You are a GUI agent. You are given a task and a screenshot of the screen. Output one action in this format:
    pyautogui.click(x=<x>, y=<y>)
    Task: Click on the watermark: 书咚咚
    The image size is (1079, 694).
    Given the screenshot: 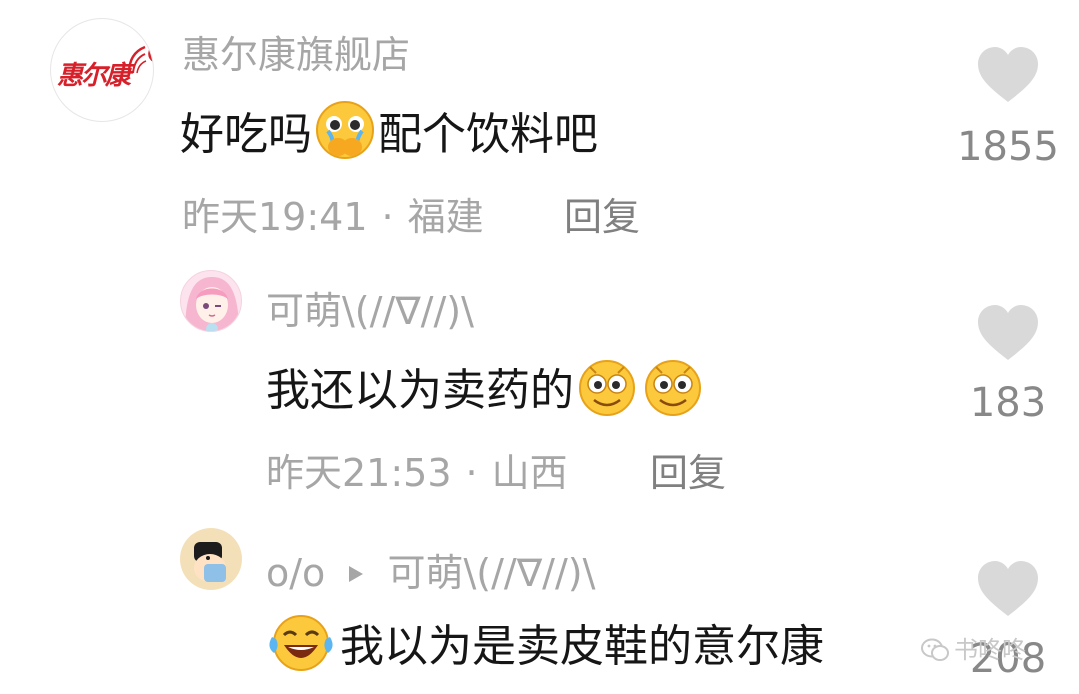 What is the action you would take?
    pyautogui.click(x=973, y=647)
    